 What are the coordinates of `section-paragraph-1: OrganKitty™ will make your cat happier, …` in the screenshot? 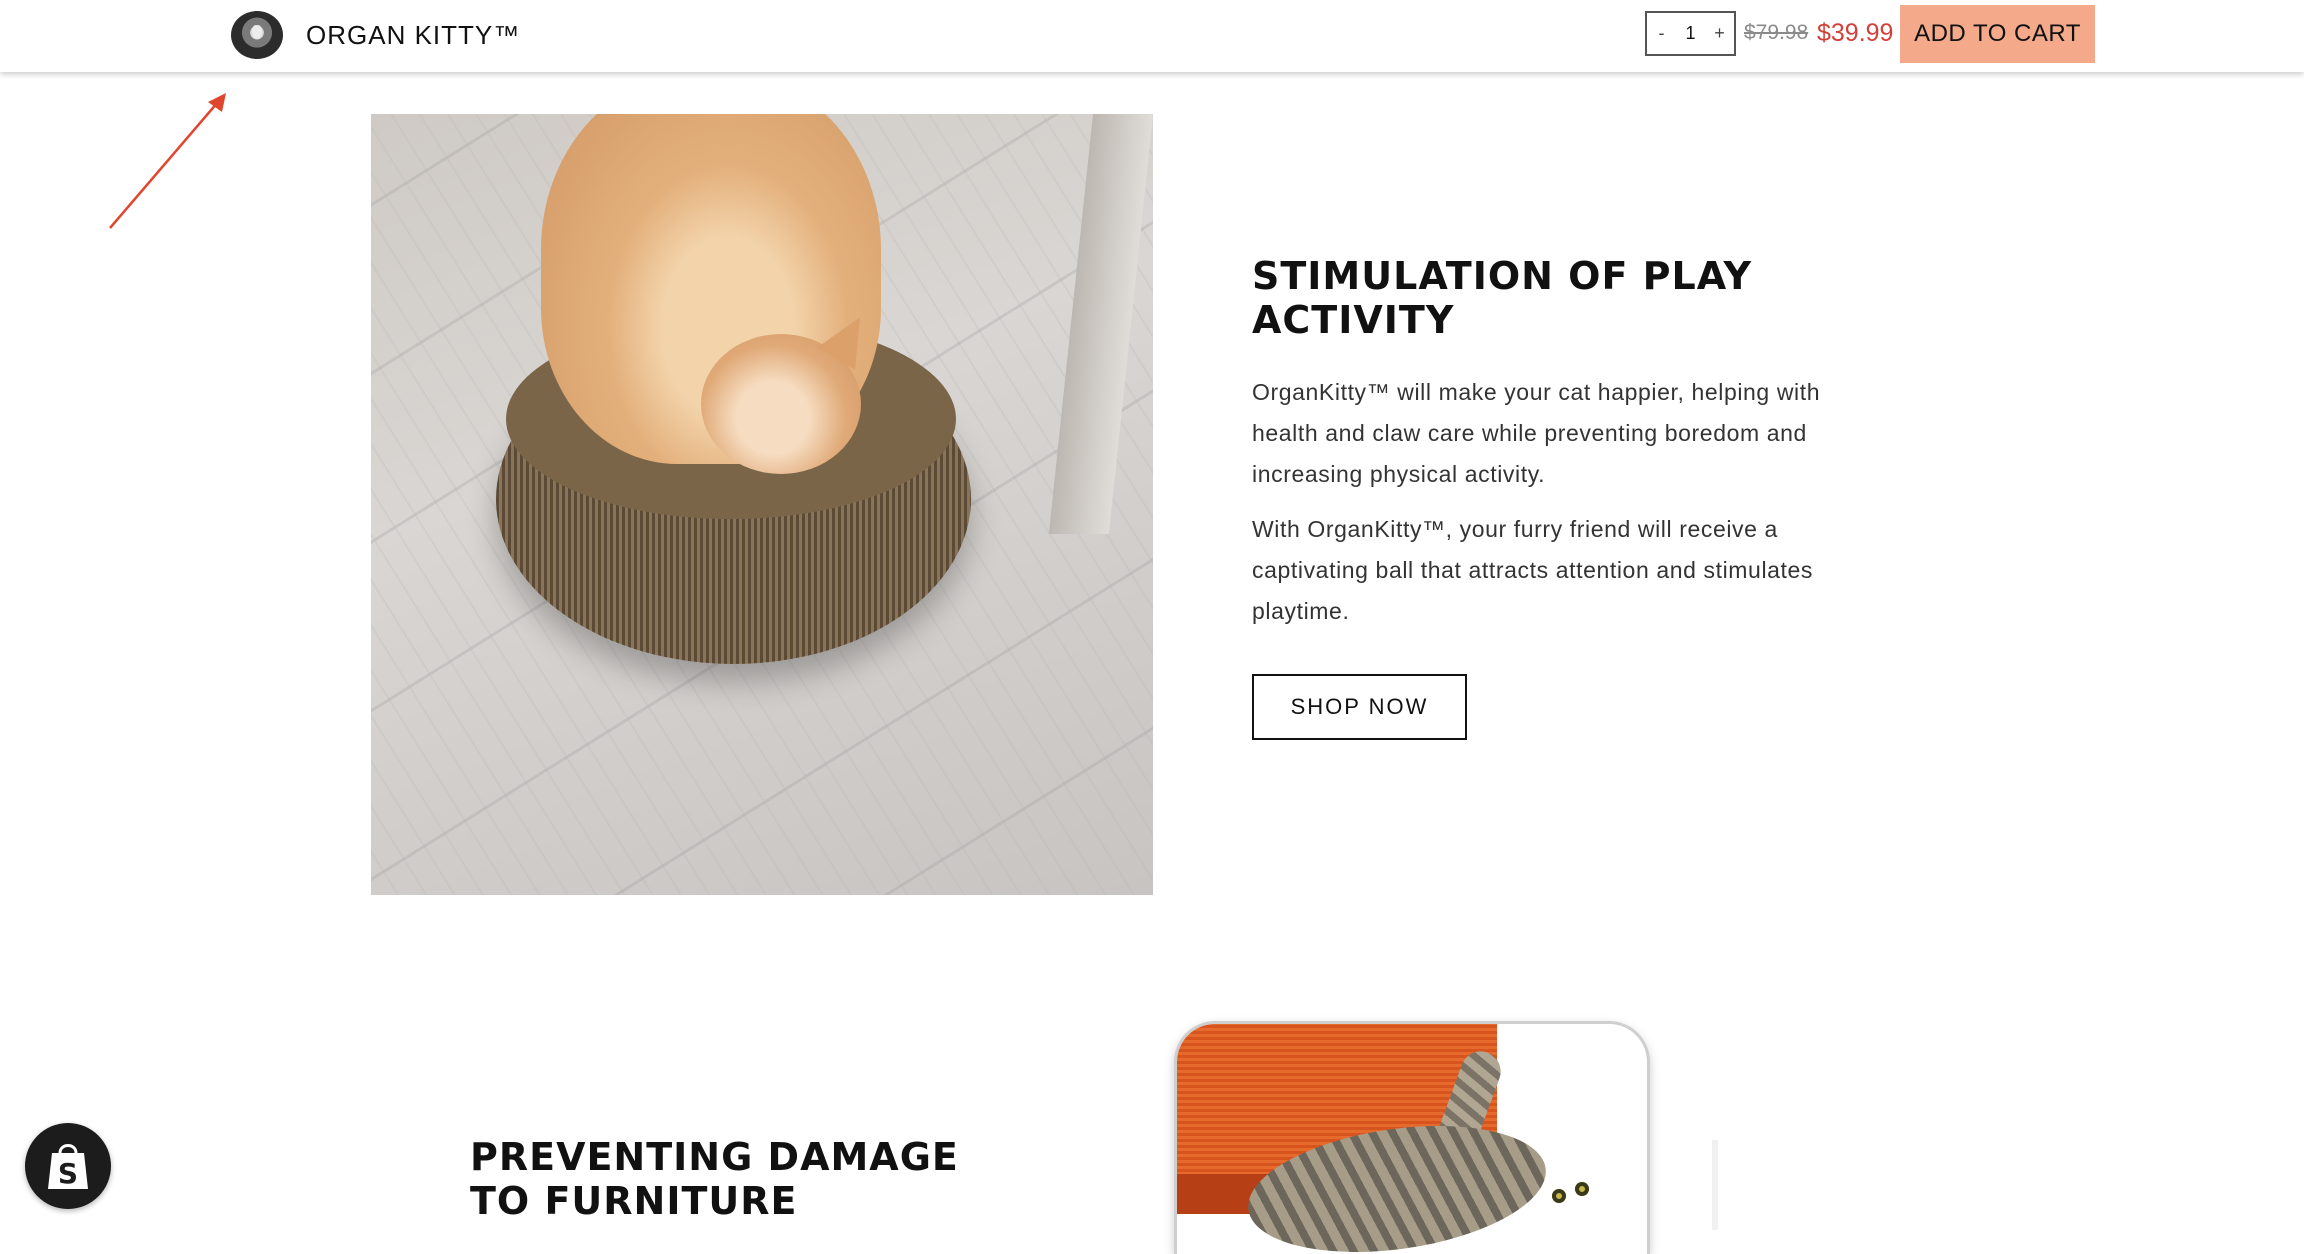 It's located at (1536, 433).